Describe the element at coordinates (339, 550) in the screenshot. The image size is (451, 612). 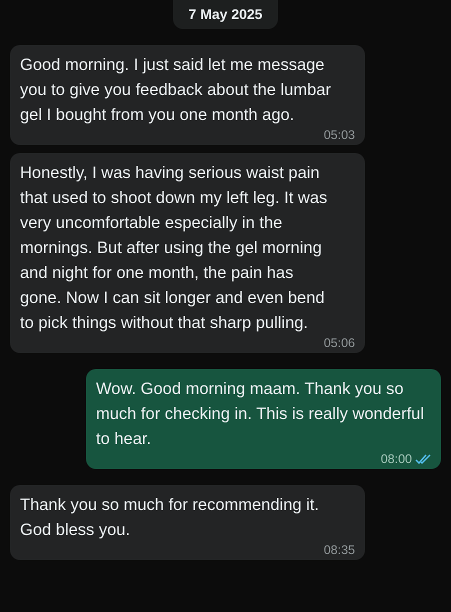
I see `message-time: 08:35` at that location.